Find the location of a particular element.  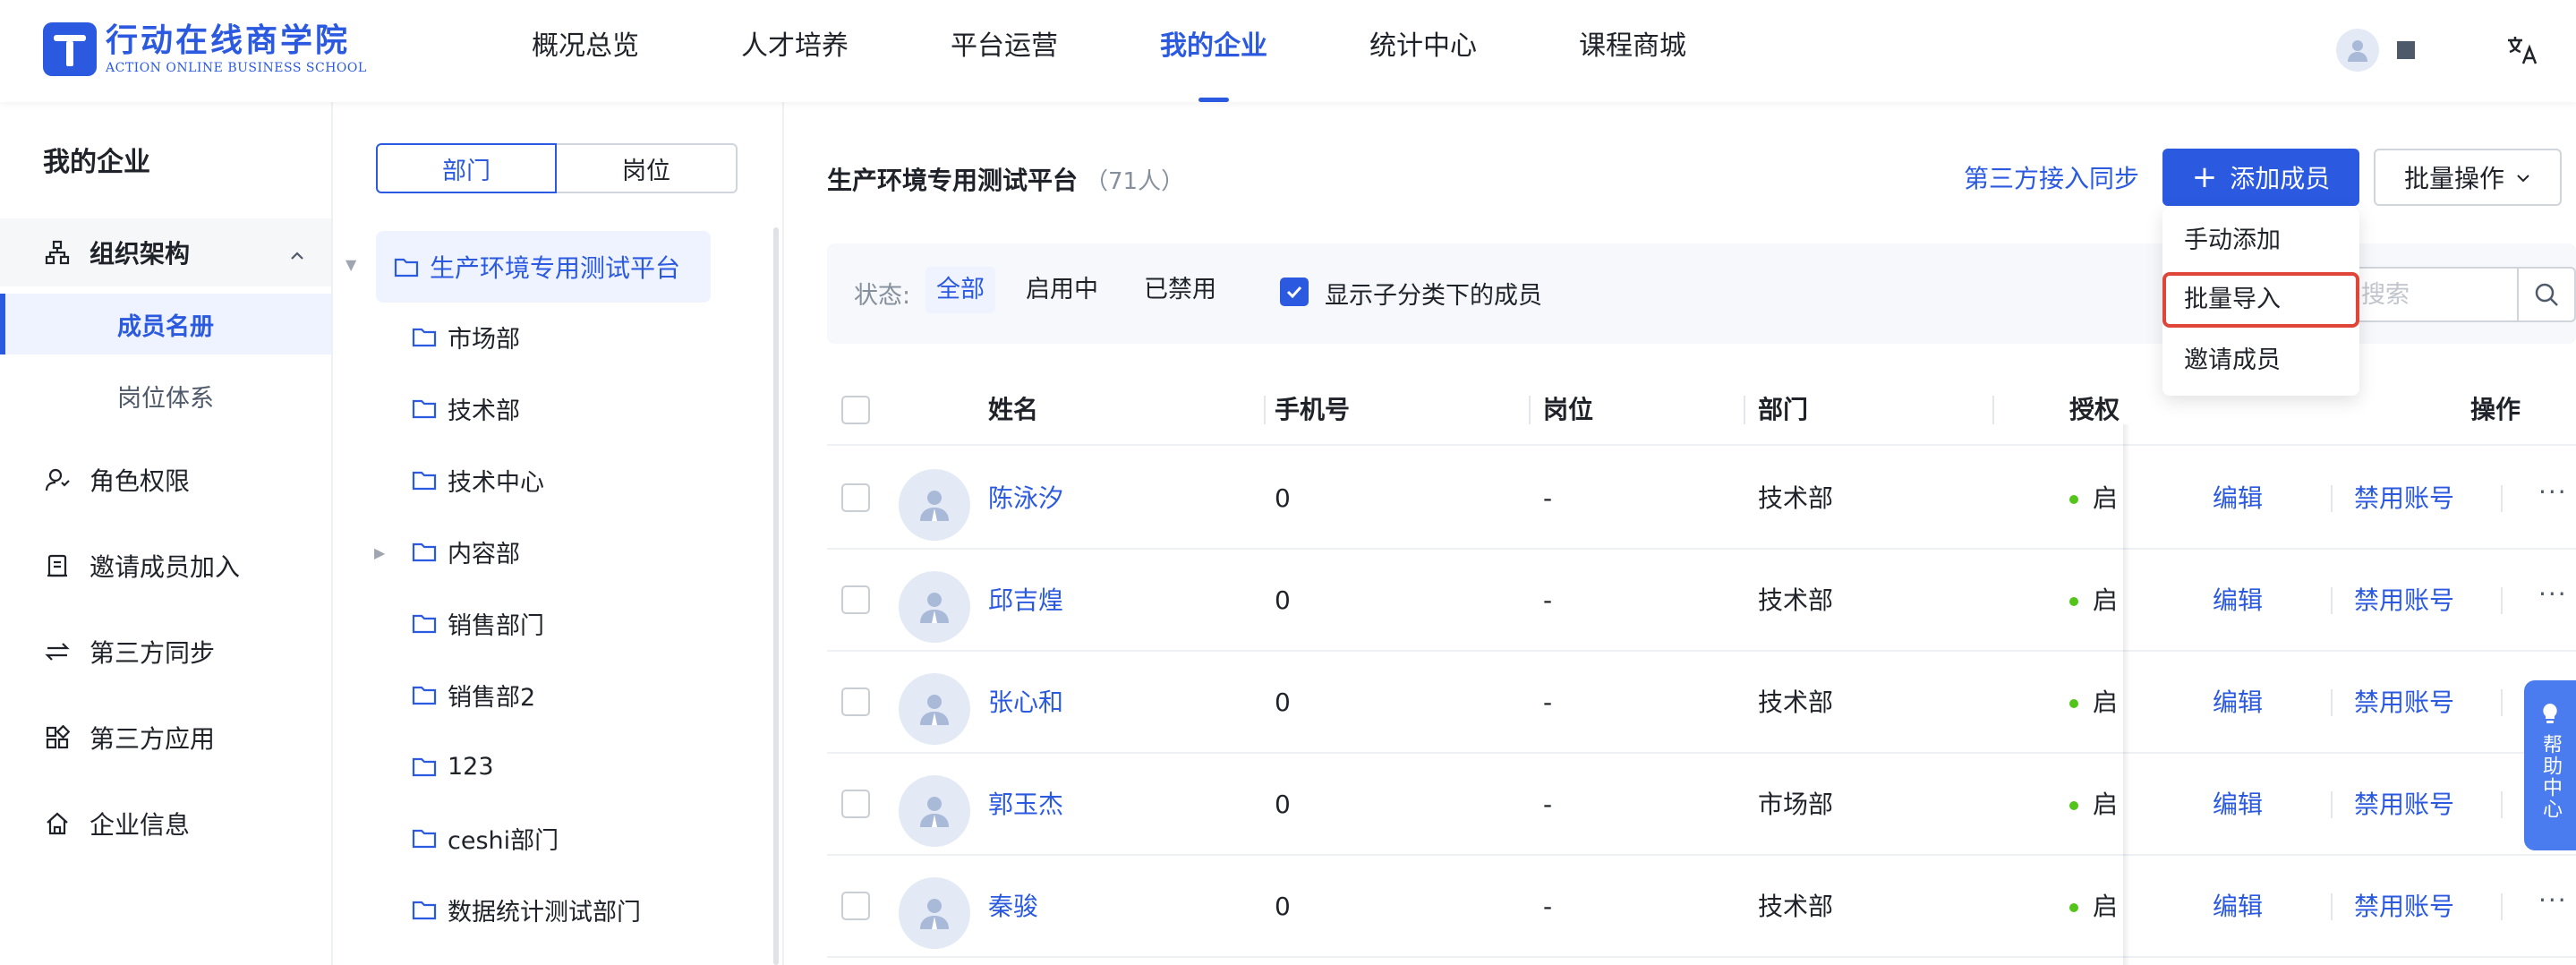

sidebar-title: 我的企业 is located at coordinates (96, 162).